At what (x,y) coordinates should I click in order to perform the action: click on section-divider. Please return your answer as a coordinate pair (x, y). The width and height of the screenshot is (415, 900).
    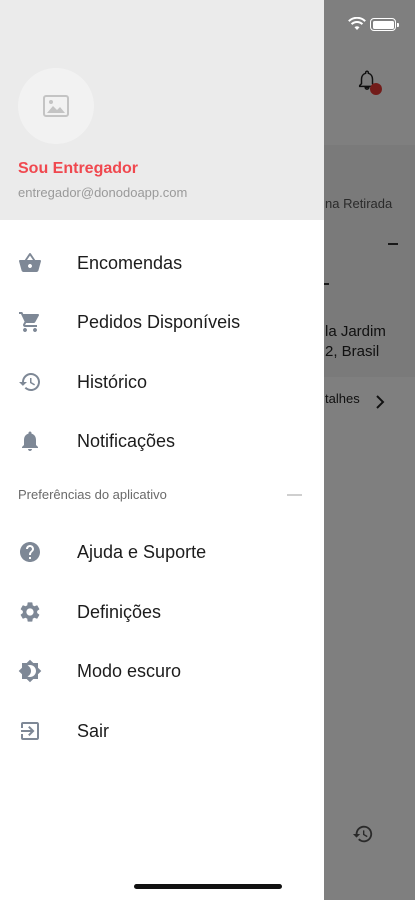
    Looking at the image, I should click on (294, 495).